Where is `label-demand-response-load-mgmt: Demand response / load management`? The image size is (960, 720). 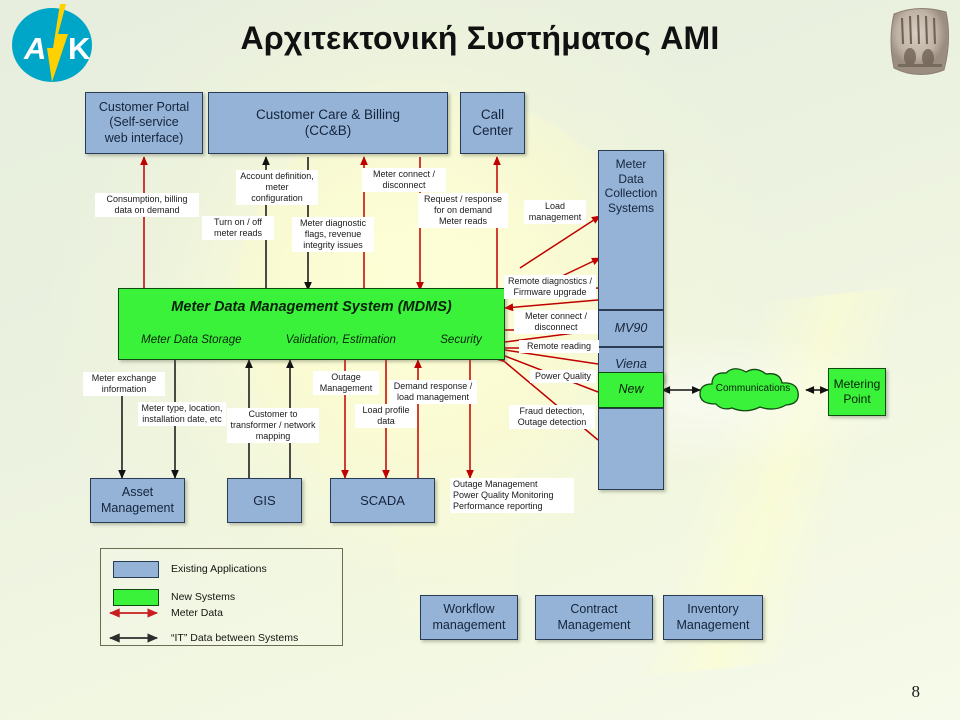 label-demand-response-load-mgmt: Demand response / load management is located at coordinates (433, 392).